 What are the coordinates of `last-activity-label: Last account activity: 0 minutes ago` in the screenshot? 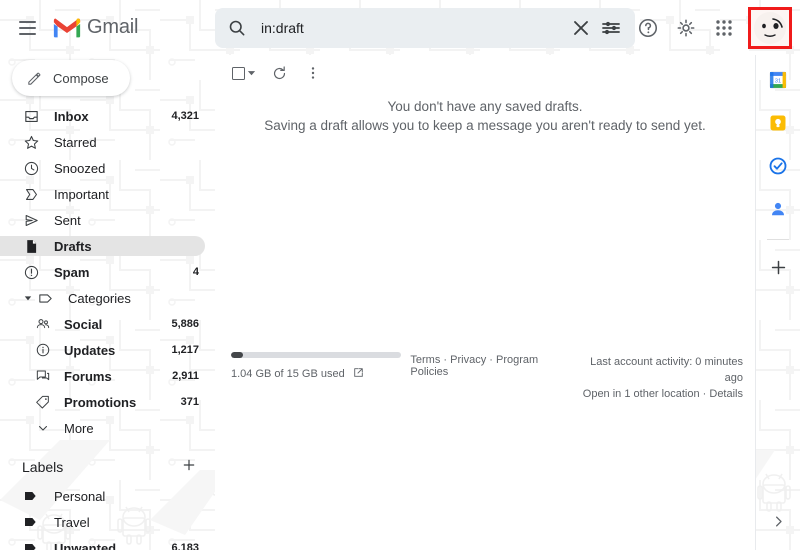 It's located at (666, 370).